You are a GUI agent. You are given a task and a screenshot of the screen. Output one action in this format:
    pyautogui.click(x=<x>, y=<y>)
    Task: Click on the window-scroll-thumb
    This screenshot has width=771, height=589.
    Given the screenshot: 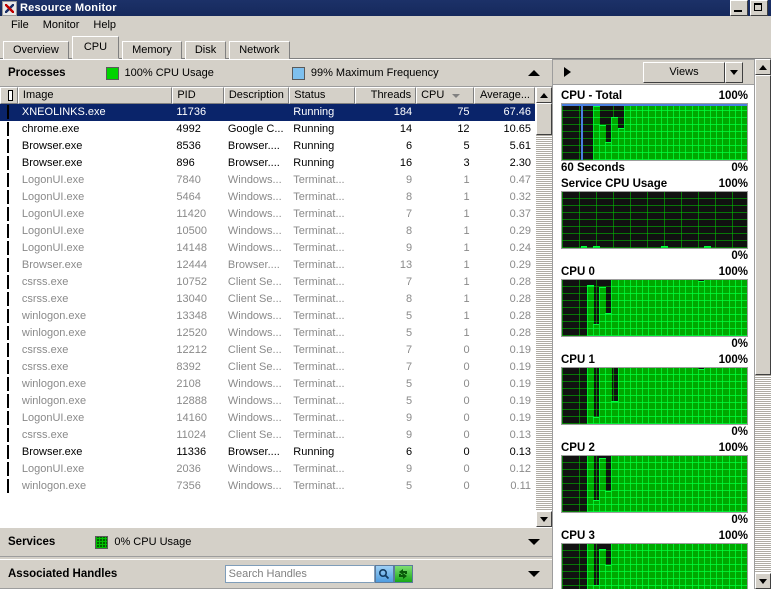 What is the action you would take?
    pyautogui.click(x=763, y=225)
    